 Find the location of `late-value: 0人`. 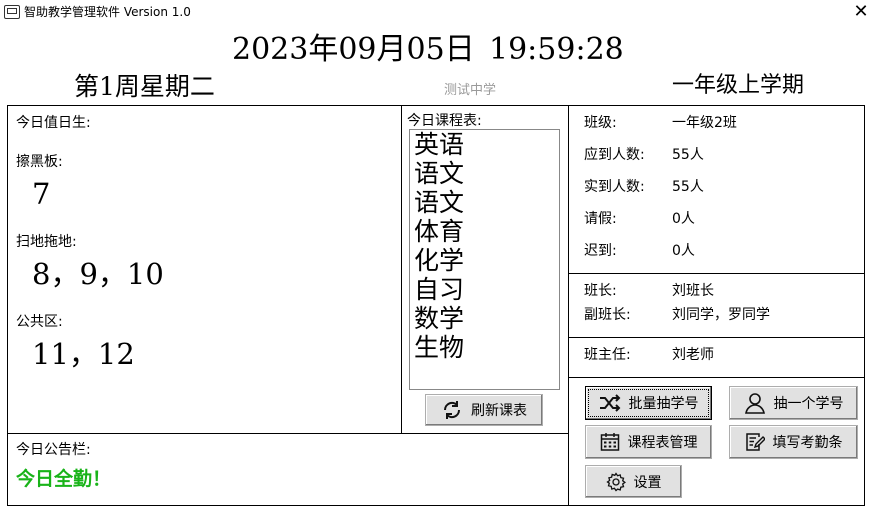

late-value: 0人 is located at coordinates (683, 251).